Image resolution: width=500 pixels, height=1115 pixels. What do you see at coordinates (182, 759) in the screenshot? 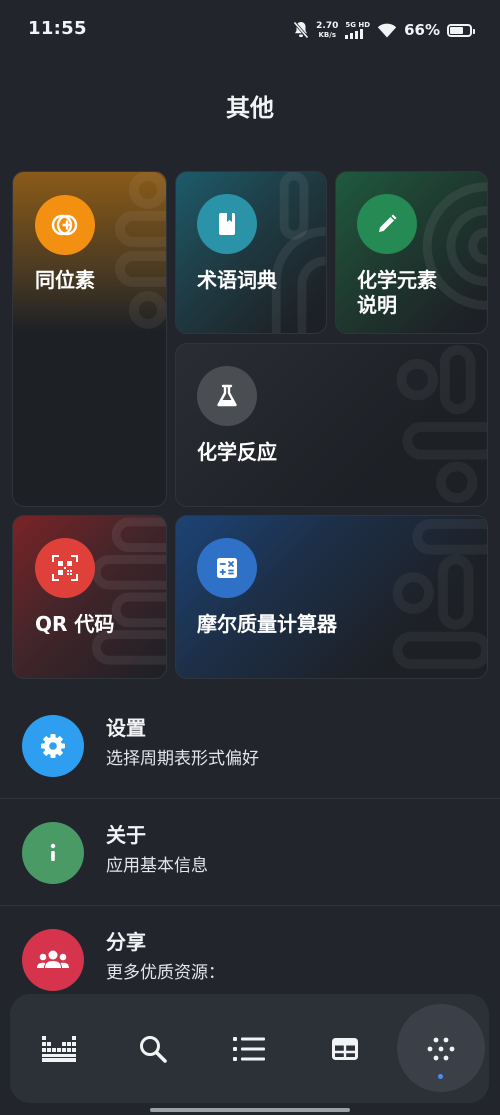
I see `list-item-subtitle: 选择周期表形式偏好` at bounding box center [182, 759].